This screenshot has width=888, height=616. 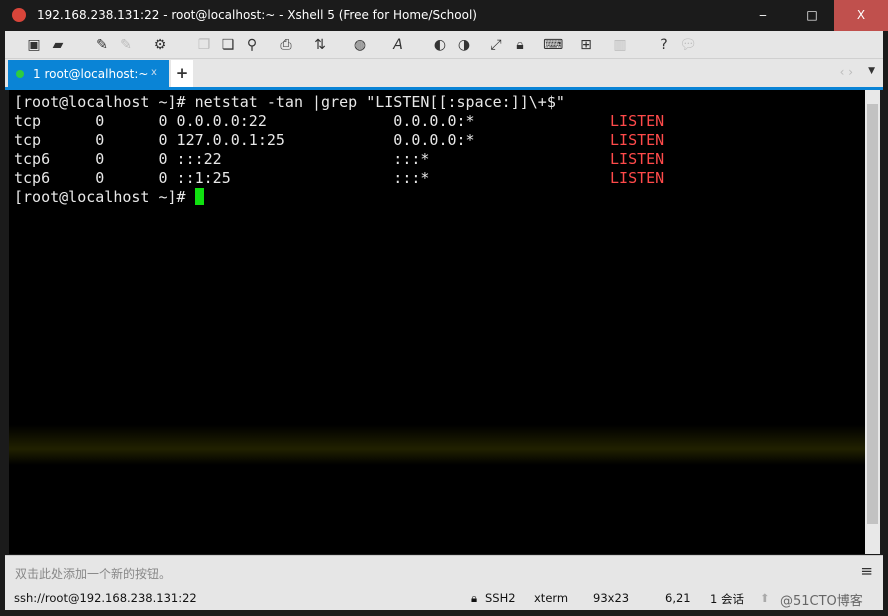 What do you see at coordinates (160, 45) in the screenshot?
I see `properties-icon: ⚙` at bounding box center [160, 45].